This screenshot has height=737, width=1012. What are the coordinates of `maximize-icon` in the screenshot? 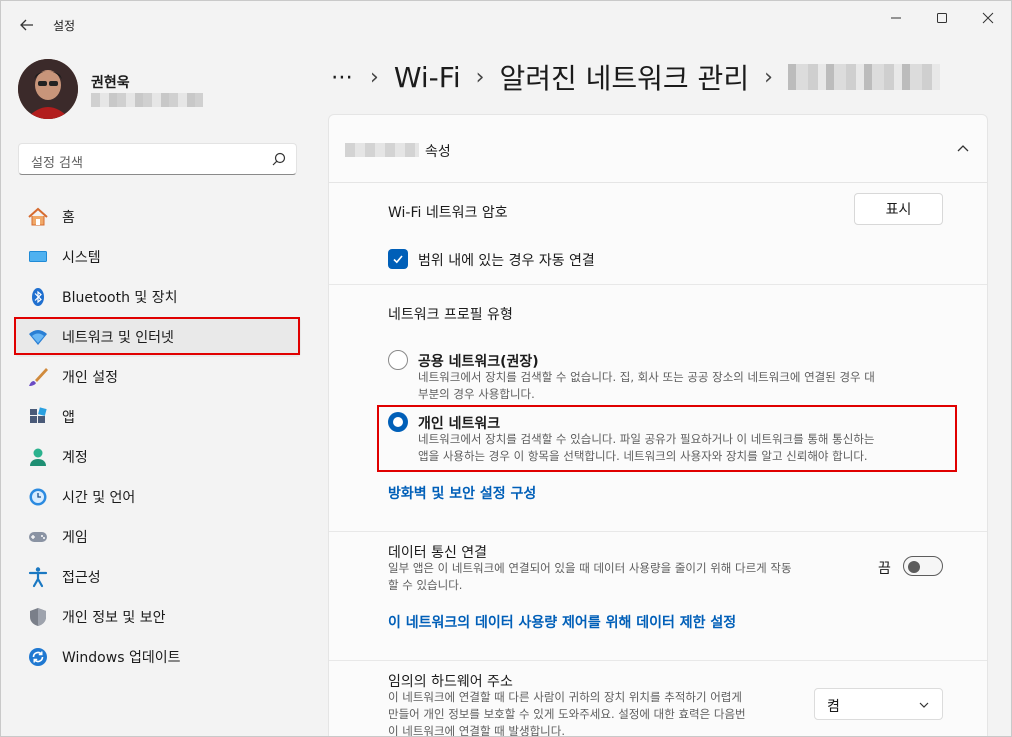 It's located at (942, 18).